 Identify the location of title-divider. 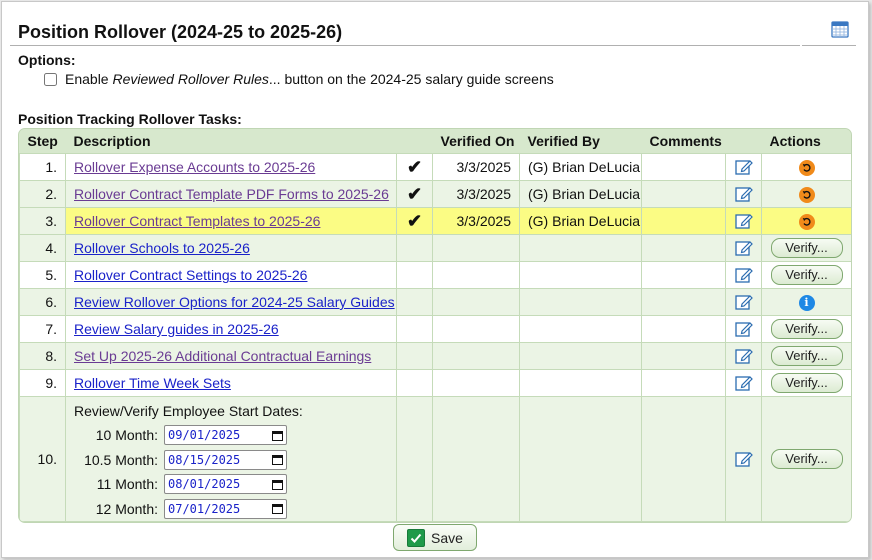
(829, 45).